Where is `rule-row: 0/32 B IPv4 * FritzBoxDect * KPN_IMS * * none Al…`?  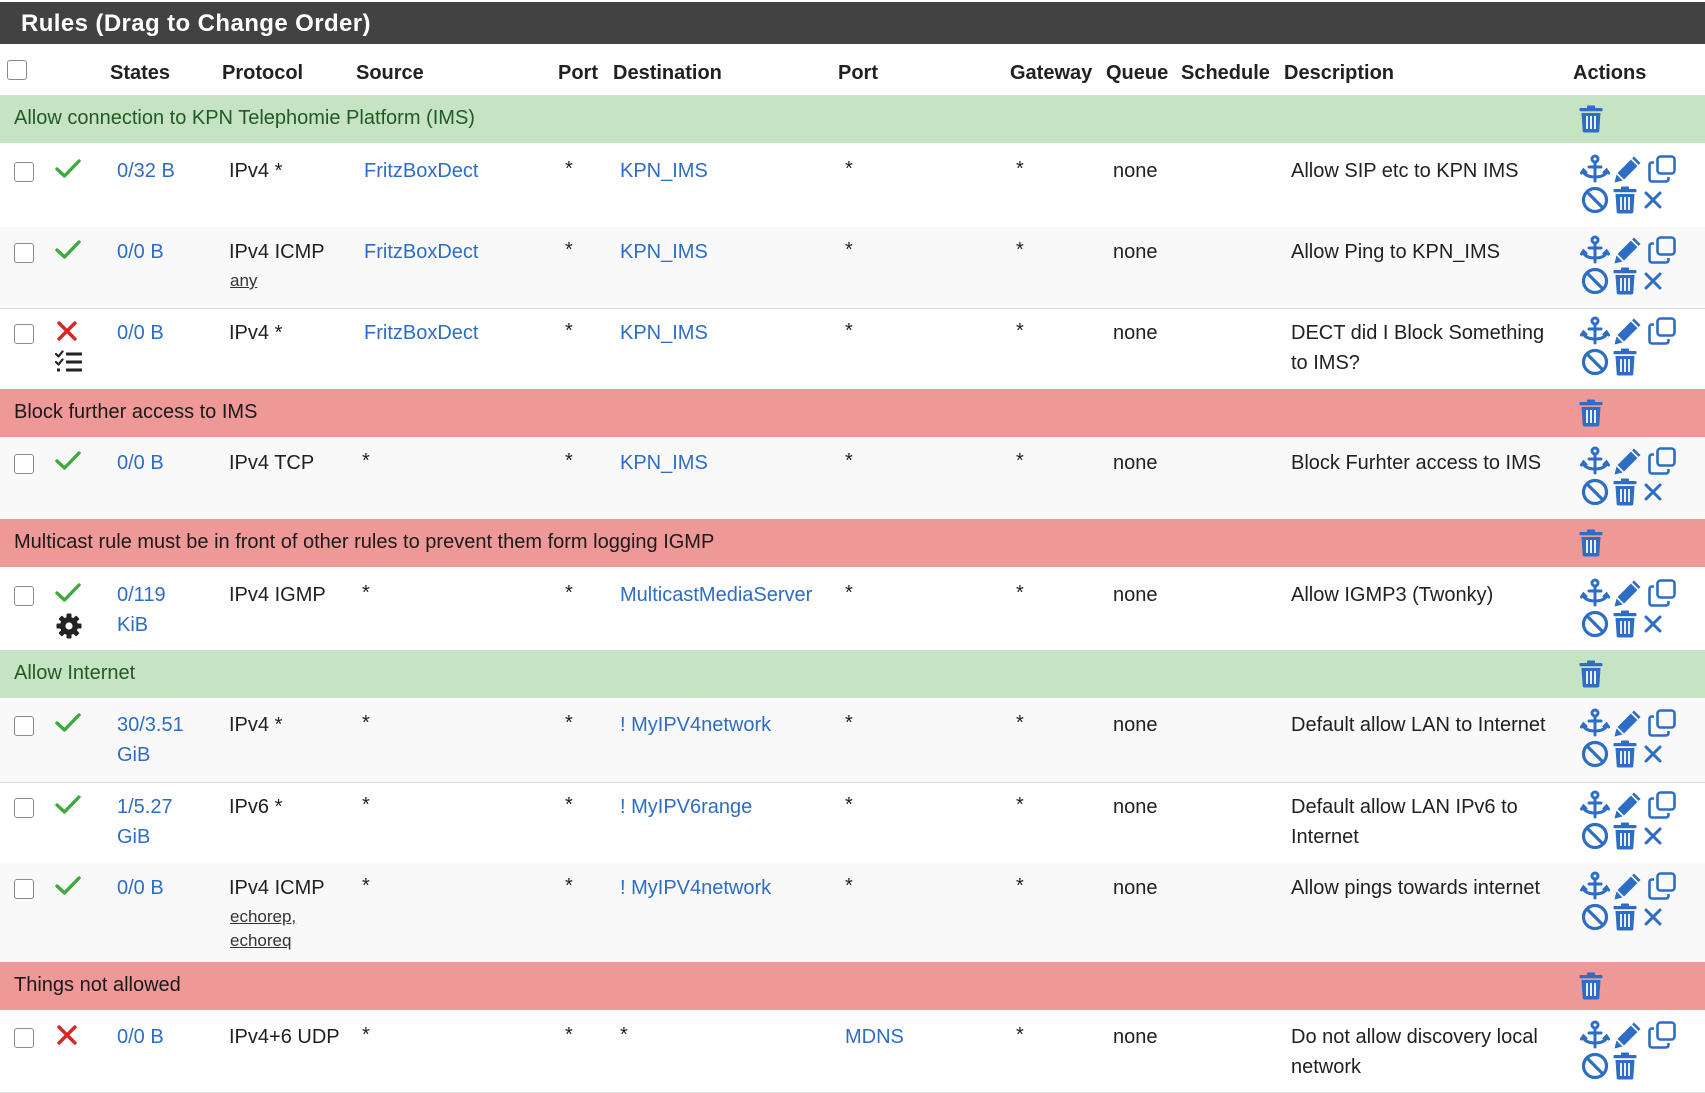 rule-row: 0/32 B IPv4 * FritzBoxDect * KPN_IMS * * none Al… is located at coordinates (852, 187).